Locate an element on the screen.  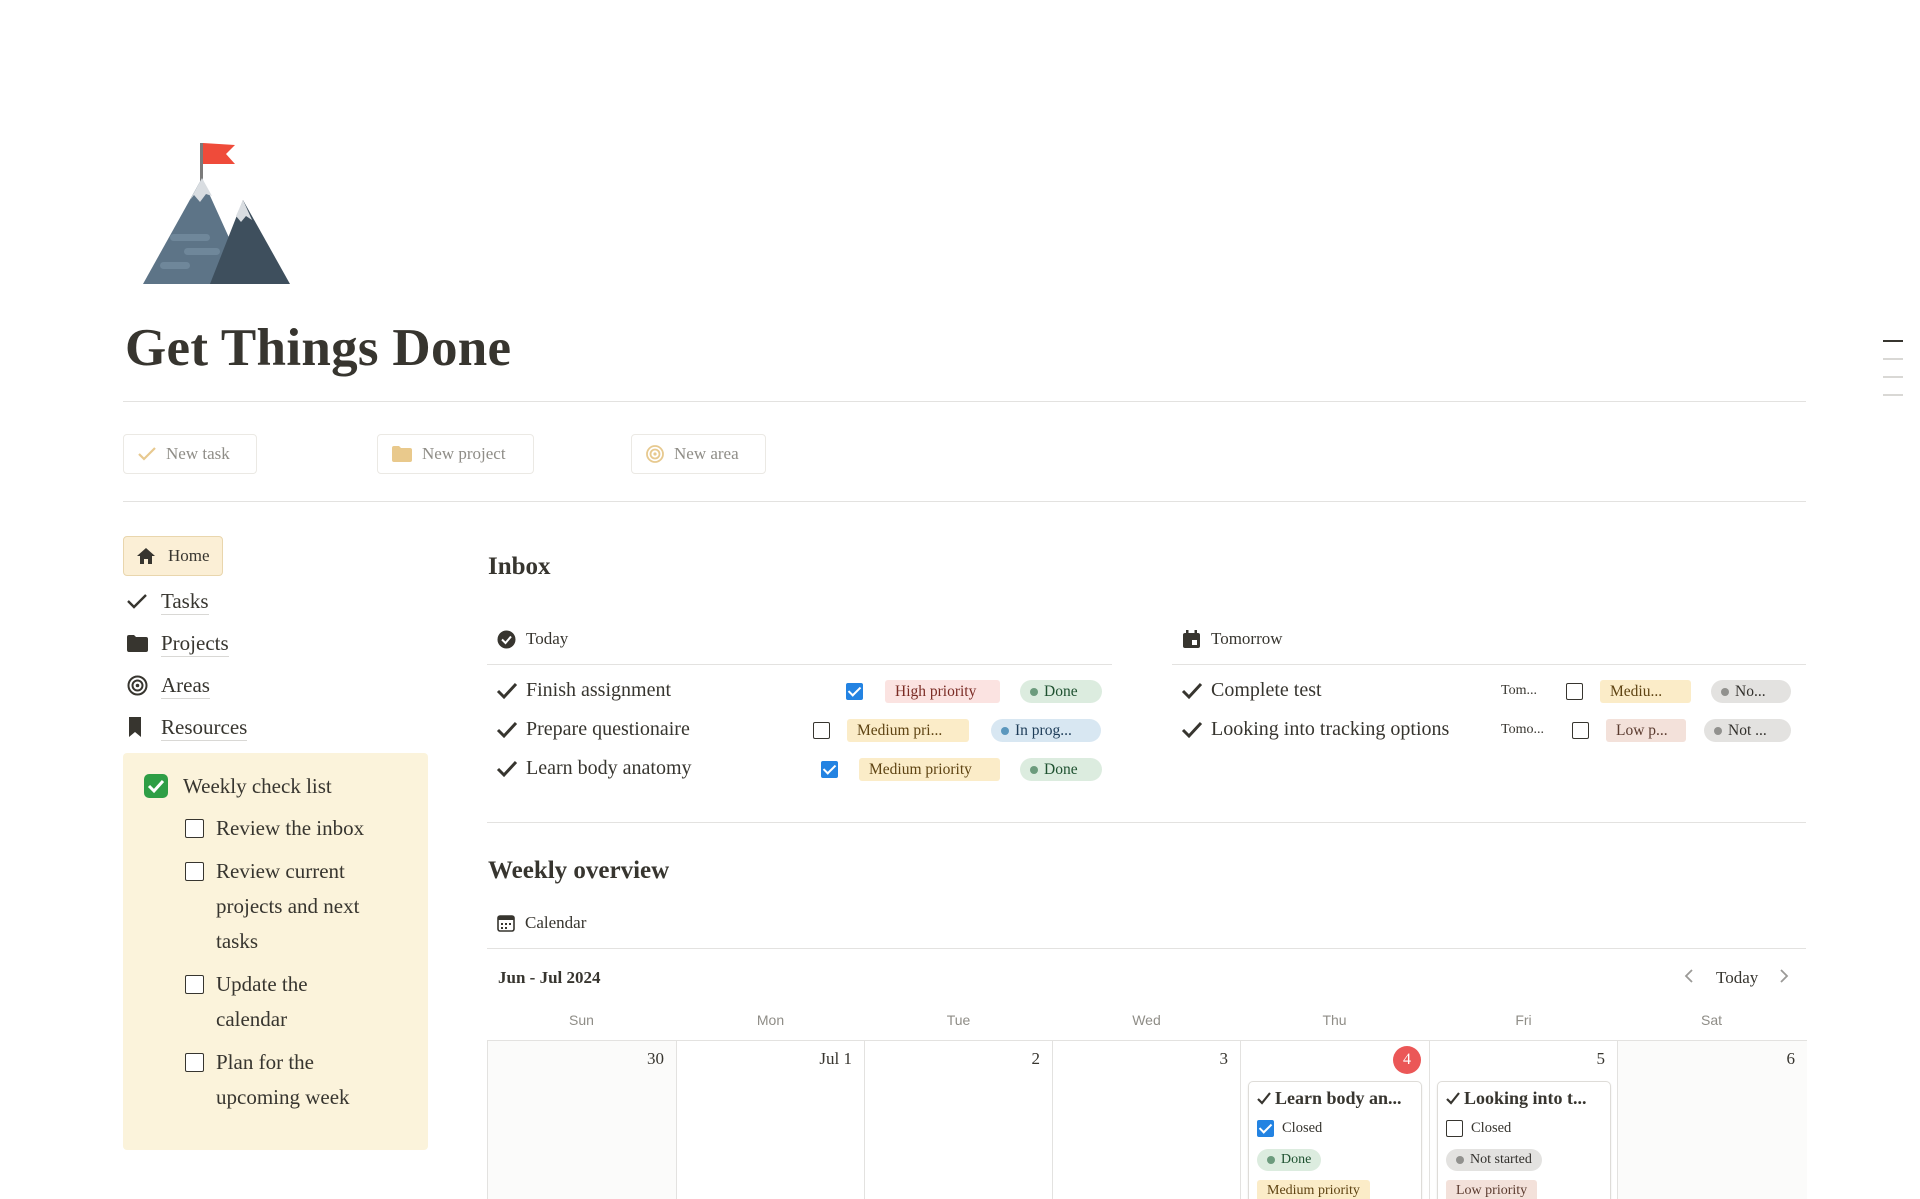
table-row: Learn body anatomy Medium priority Done is located at coordinates (801, 770).